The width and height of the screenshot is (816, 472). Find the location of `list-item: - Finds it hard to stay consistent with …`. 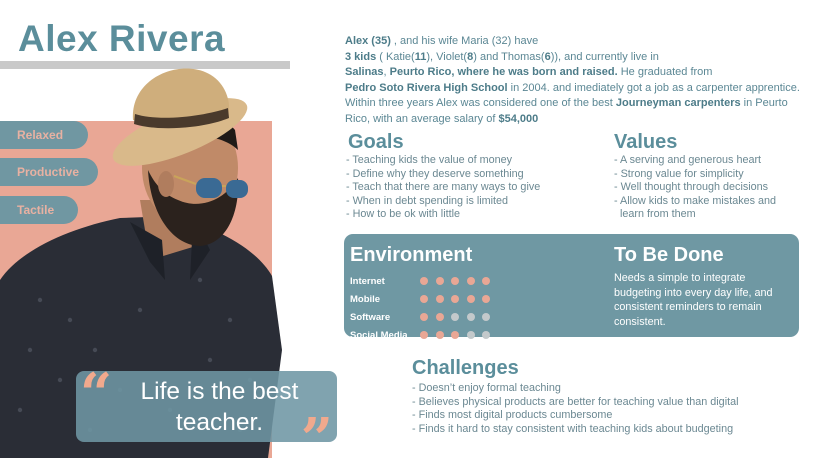

list-item: - Finds it hard to stay consistent with … is located at coordinates (573, 428).